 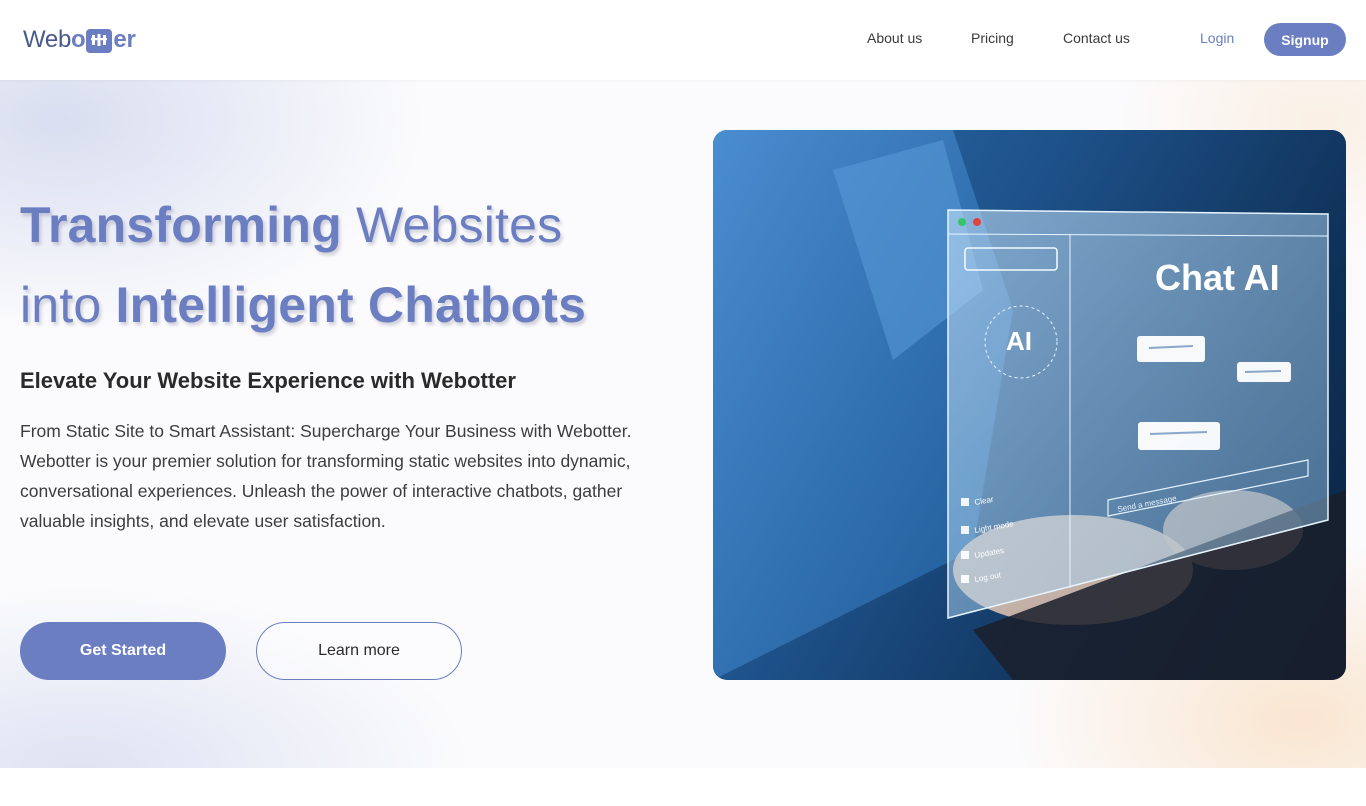 I want to click on logo: Web o er, so click(x=79, y=40).